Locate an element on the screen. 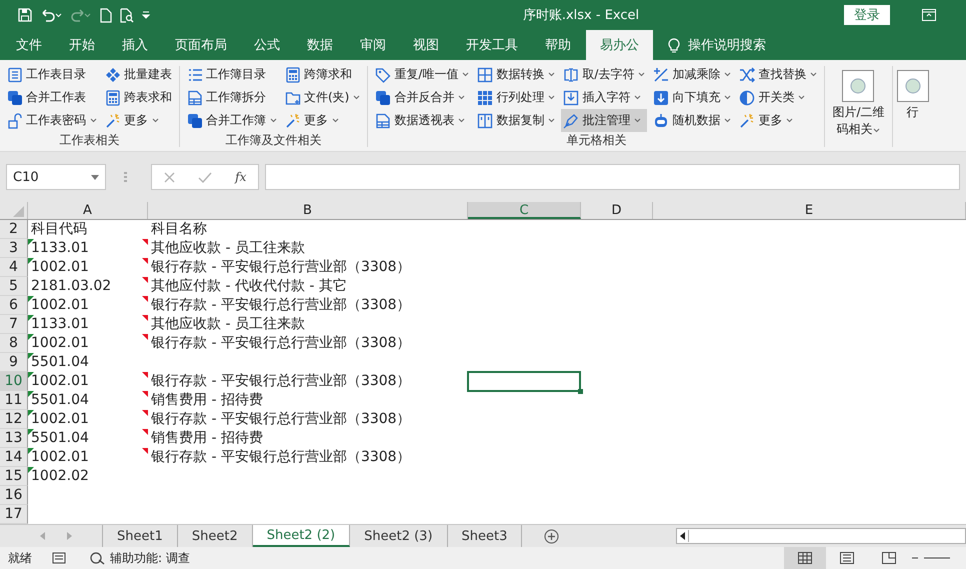 This screenshot has width=966, height=569. row-header: 6 is located at coordinates (14, 305).